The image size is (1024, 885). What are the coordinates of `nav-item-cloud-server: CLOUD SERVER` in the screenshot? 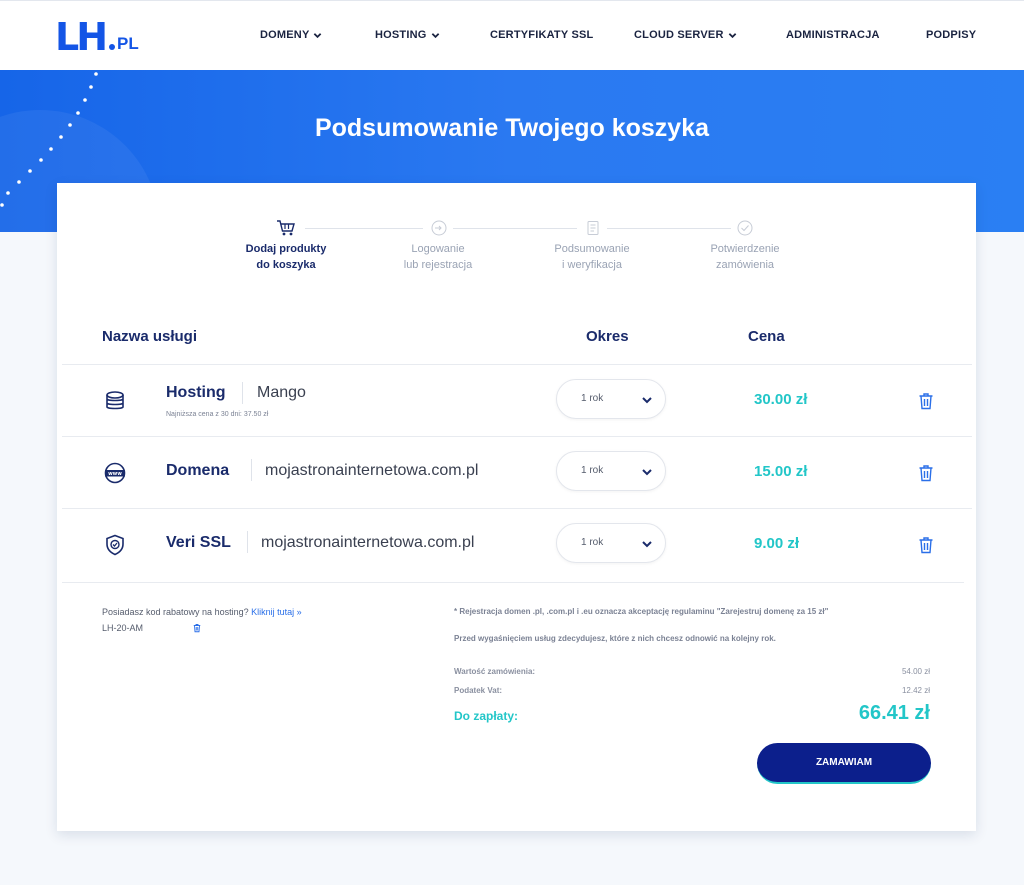 It's located at (685, 35).